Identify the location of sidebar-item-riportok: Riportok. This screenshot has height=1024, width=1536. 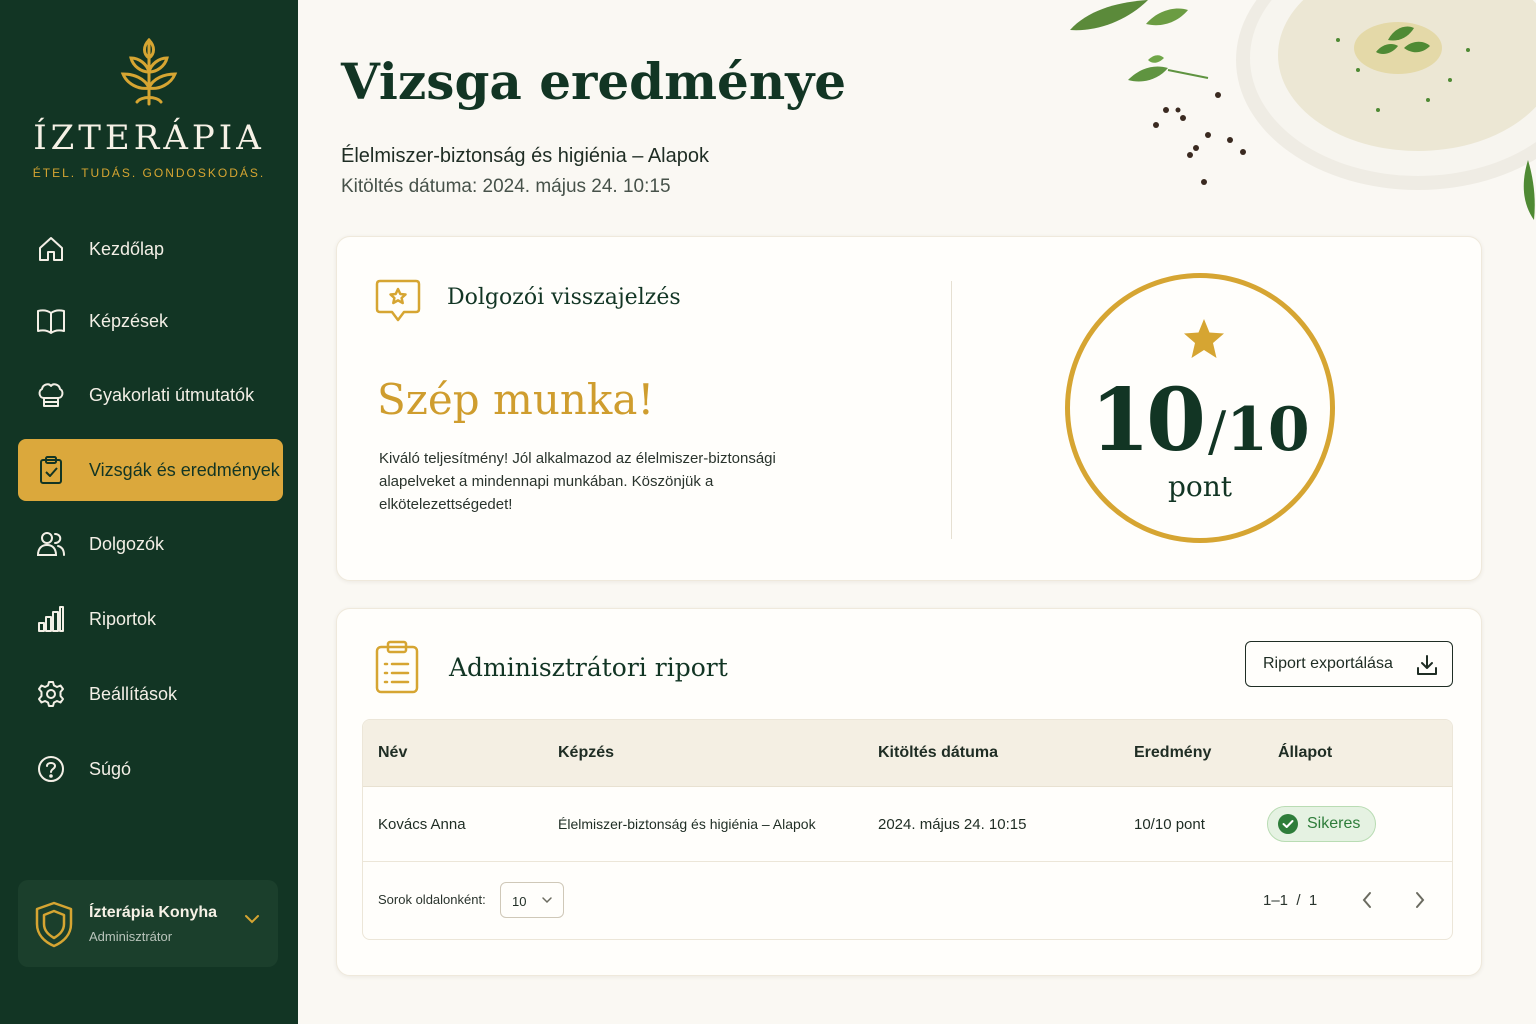
(150, 619).